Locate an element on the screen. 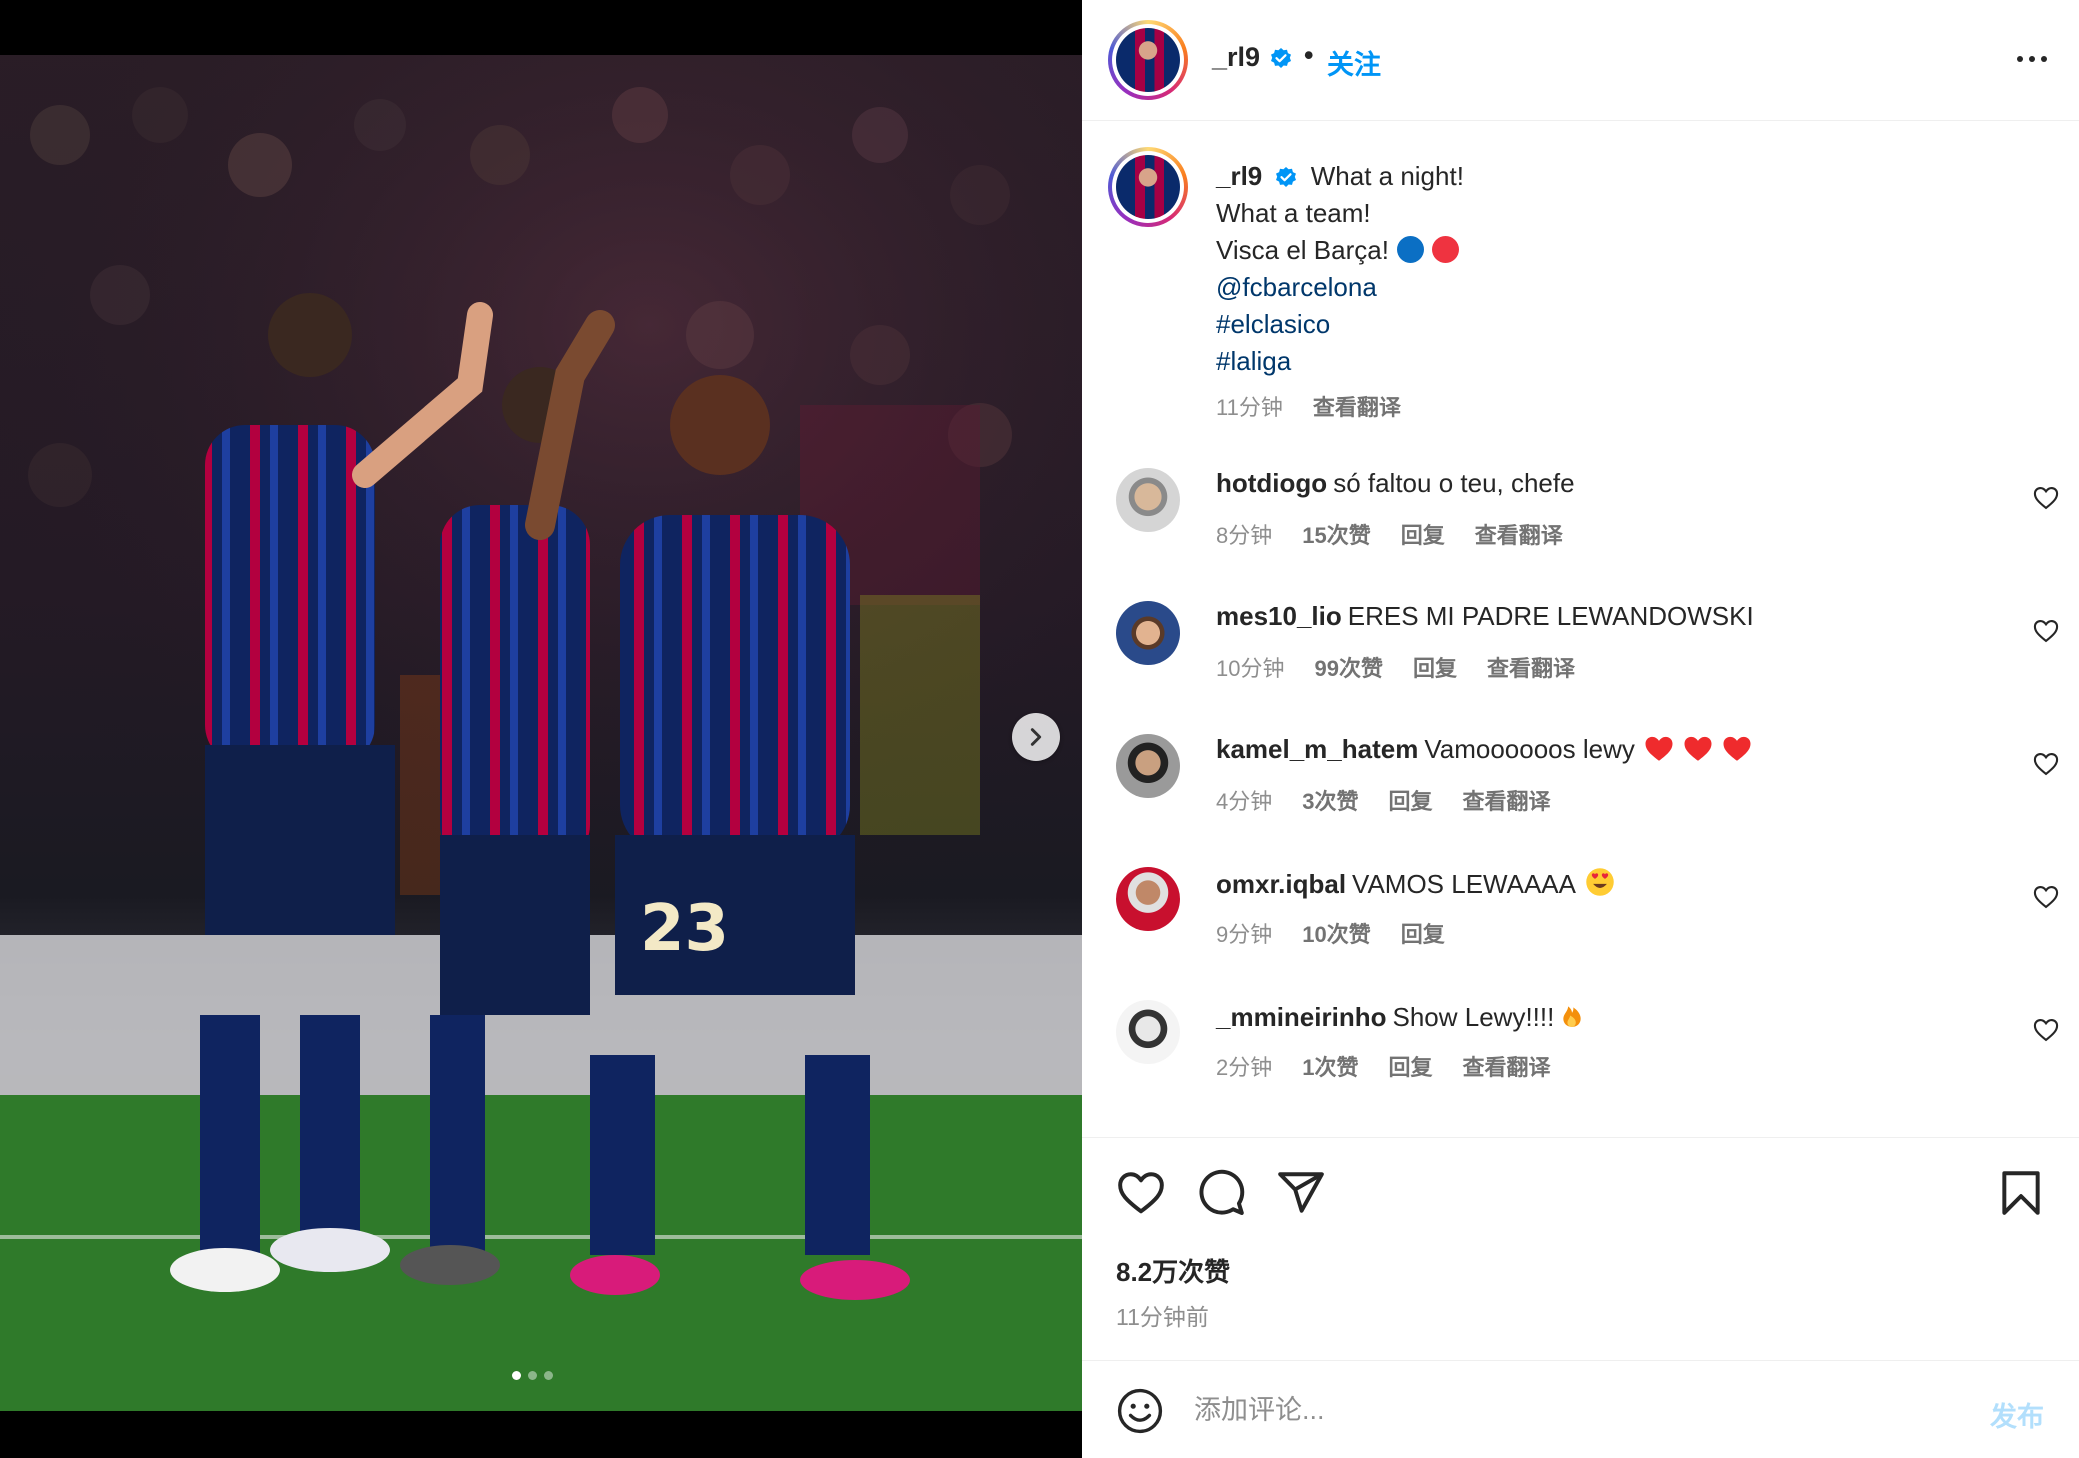 This screenshot has height=1458, width=2079. more-options-icon is located at coordinates (2032, 59).